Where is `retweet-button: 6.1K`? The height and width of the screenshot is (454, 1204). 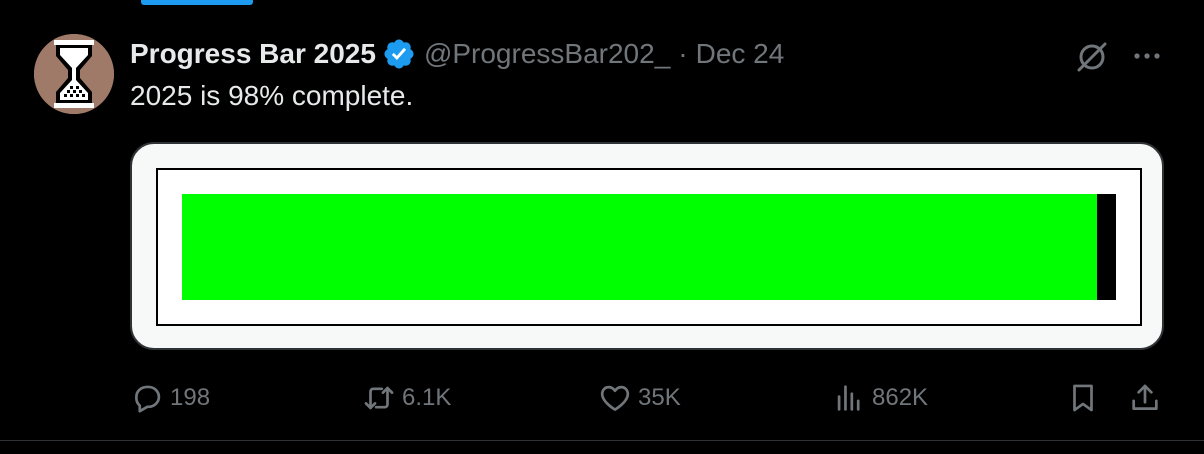
retweet-button: 6.1K is located at coordinates (406, 398).